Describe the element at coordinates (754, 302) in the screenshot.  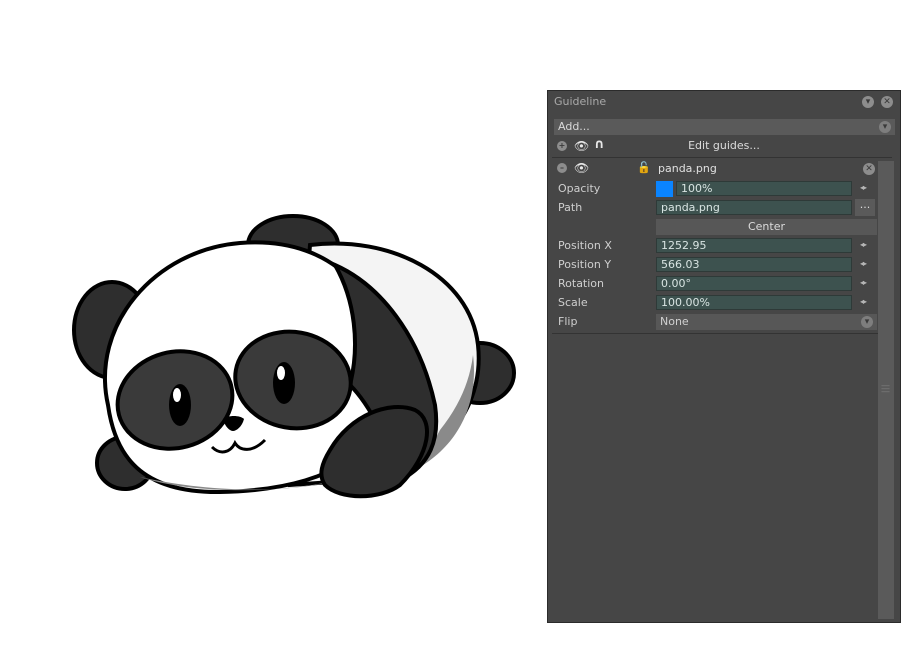
I see `scale-field: 100.00%` at that location.